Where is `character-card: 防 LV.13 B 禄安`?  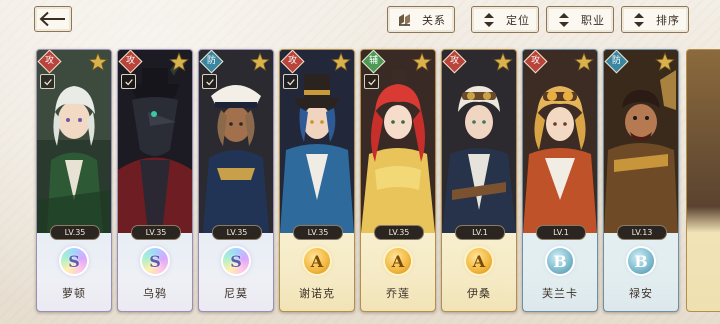
character-card: 防 LV.13 B 禄安 is located at coordinates (641, 180).